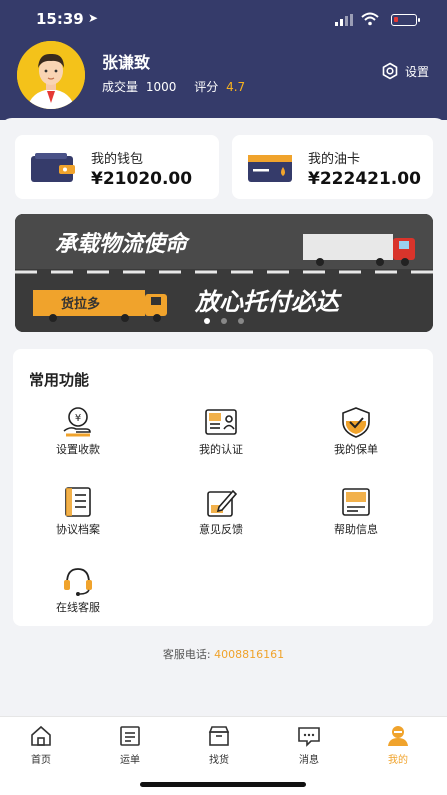  Describe the element at coordinates (59, 380) in the screenshot. I see `functions-title: 常用功能` at that location.